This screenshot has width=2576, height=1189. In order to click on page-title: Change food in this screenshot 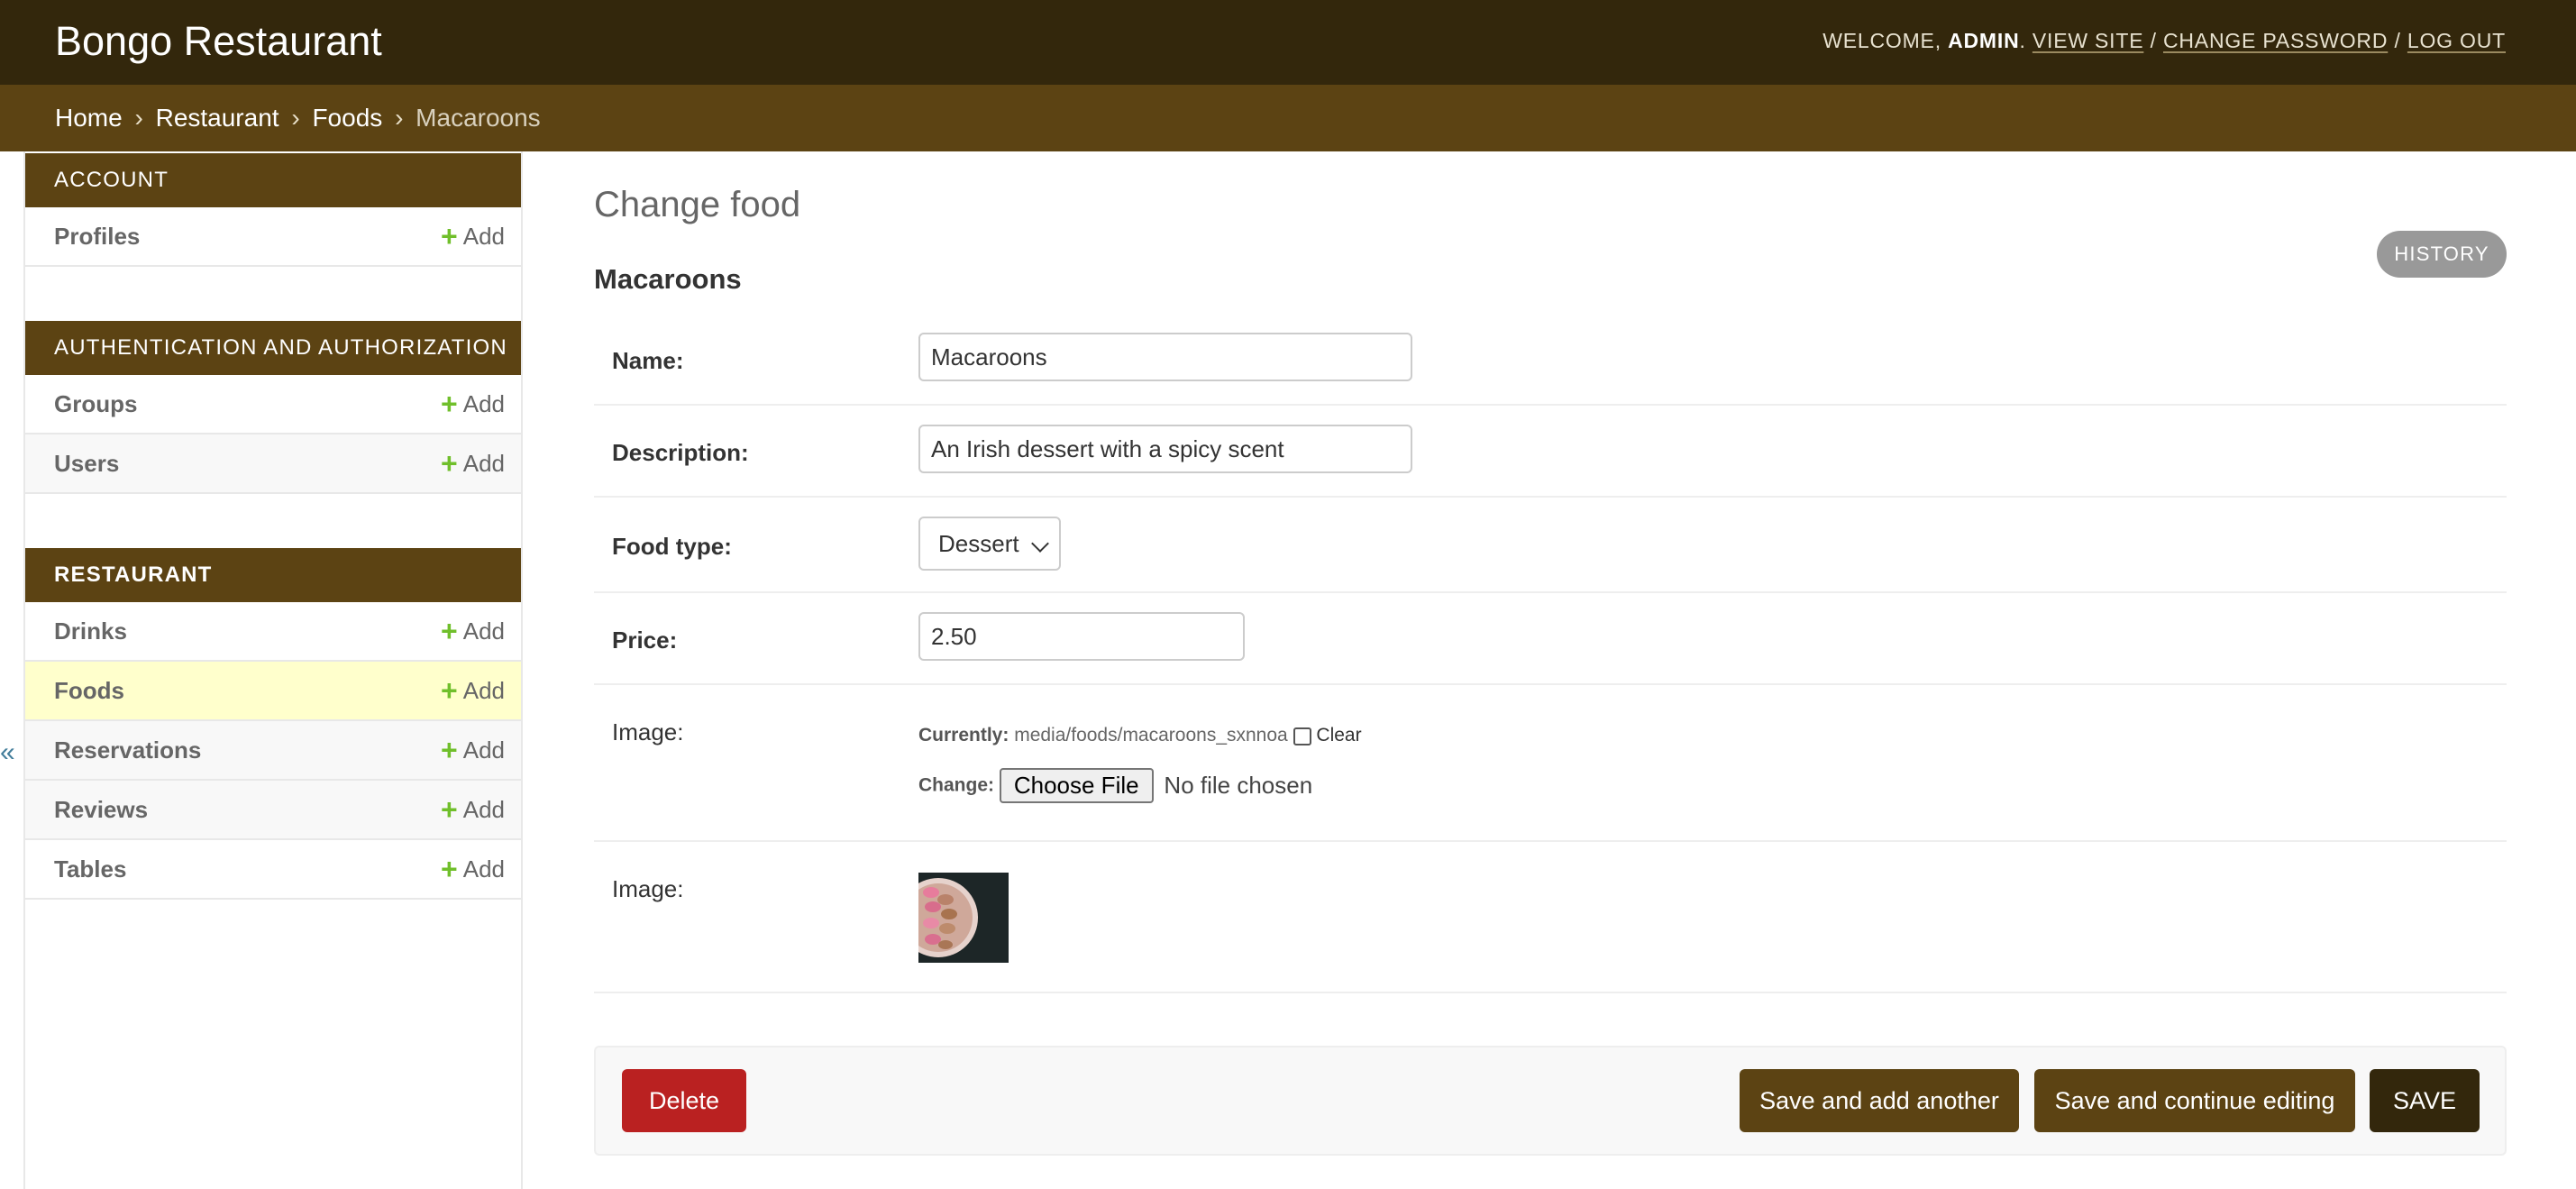, I will do `click(697, 205)`.